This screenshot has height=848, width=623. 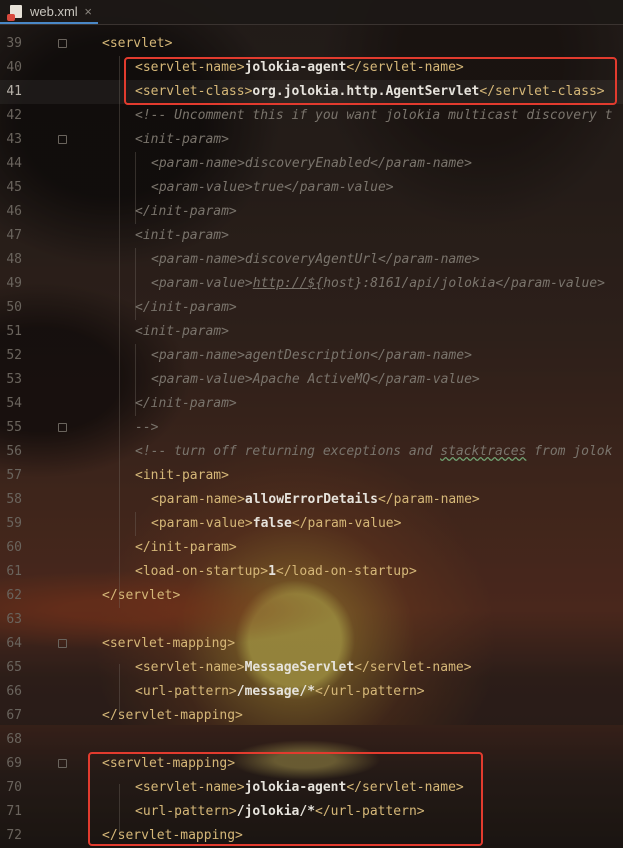 I want to click on code-line: 45 <param-value>true</param-value>, so click(x=311, y=188).